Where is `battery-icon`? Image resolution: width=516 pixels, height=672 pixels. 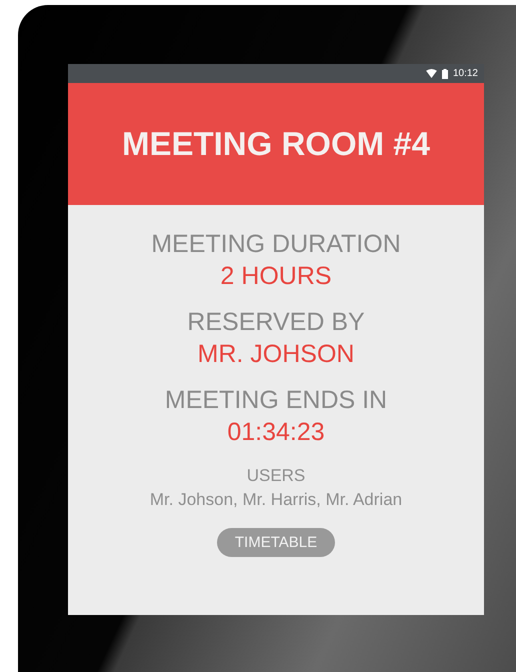 battery-icon is located at coordinates (445, 73).